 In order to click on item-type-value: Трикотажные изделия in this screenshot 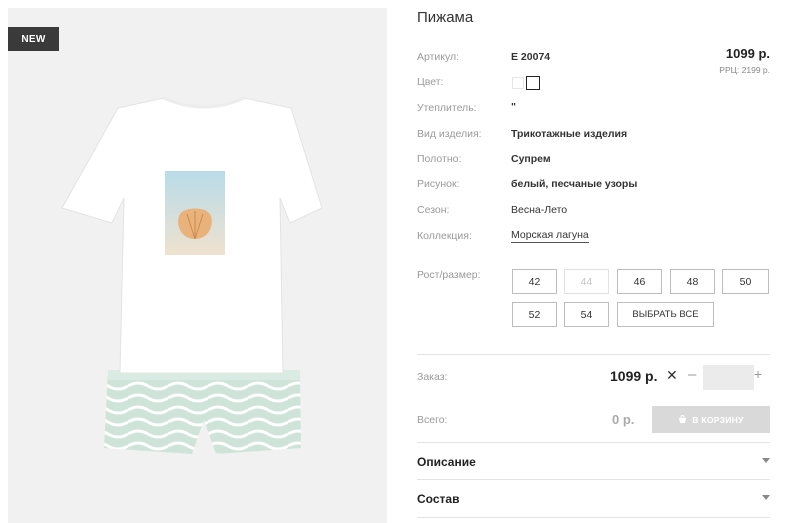, I will do `click(569, 134)`.